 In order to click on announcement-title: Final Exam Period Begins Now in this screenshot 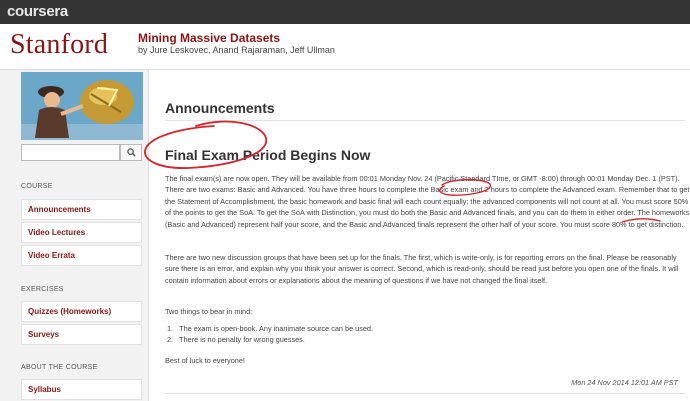, I will do `click(268, 155)`.